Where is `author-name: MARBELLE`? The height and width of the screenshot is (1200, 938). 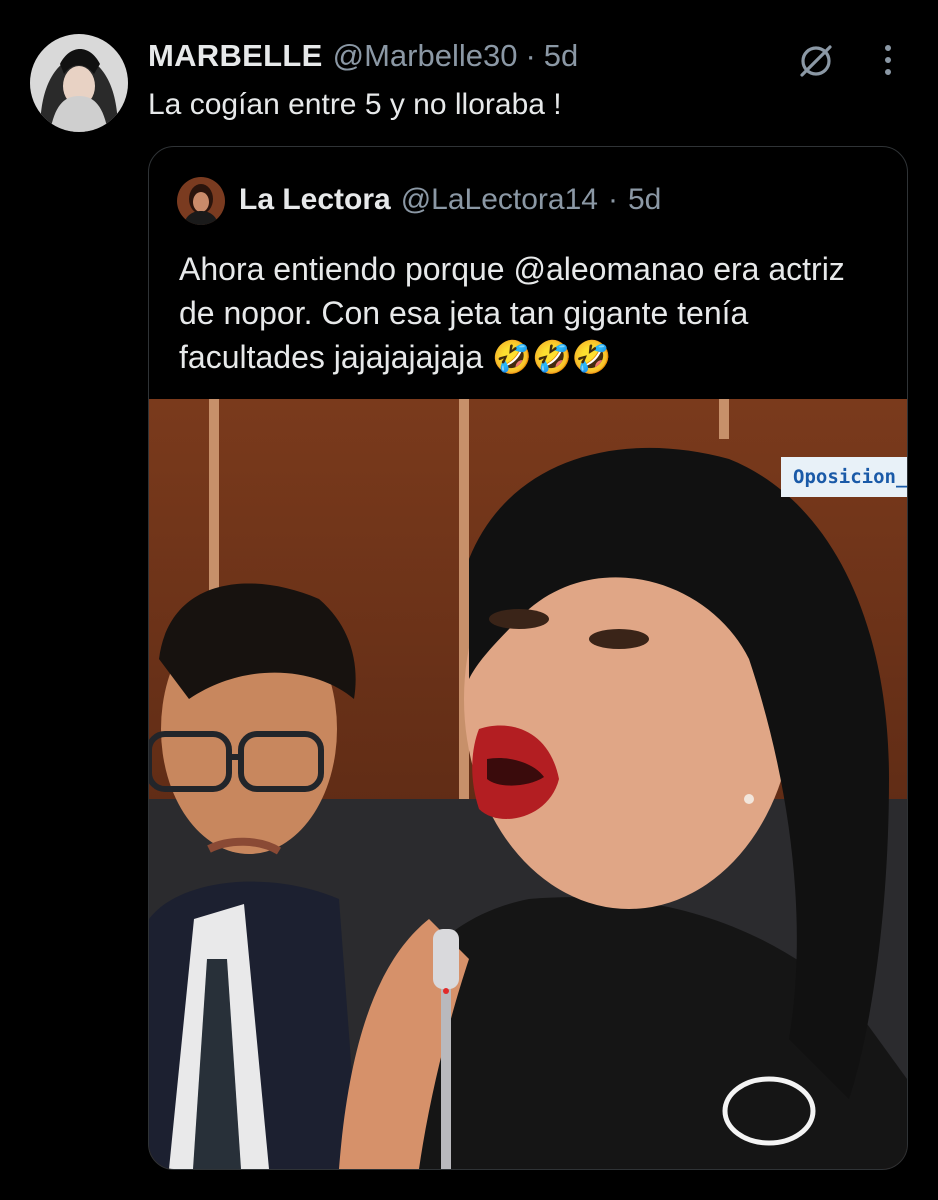
author-name: MARBELLE is located at coordinates (235, 56).